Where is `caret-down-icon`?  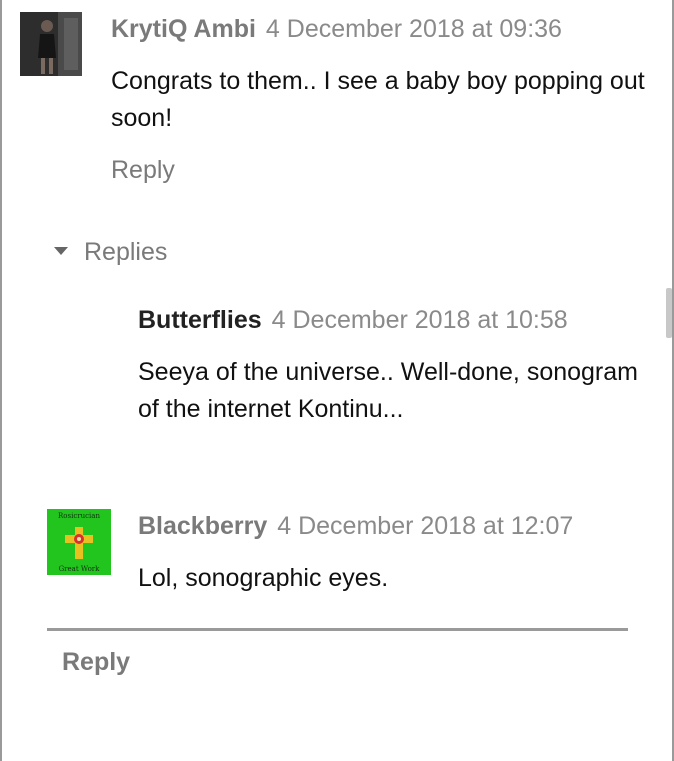
caret-down-icon is located at coordinates (61, 250).